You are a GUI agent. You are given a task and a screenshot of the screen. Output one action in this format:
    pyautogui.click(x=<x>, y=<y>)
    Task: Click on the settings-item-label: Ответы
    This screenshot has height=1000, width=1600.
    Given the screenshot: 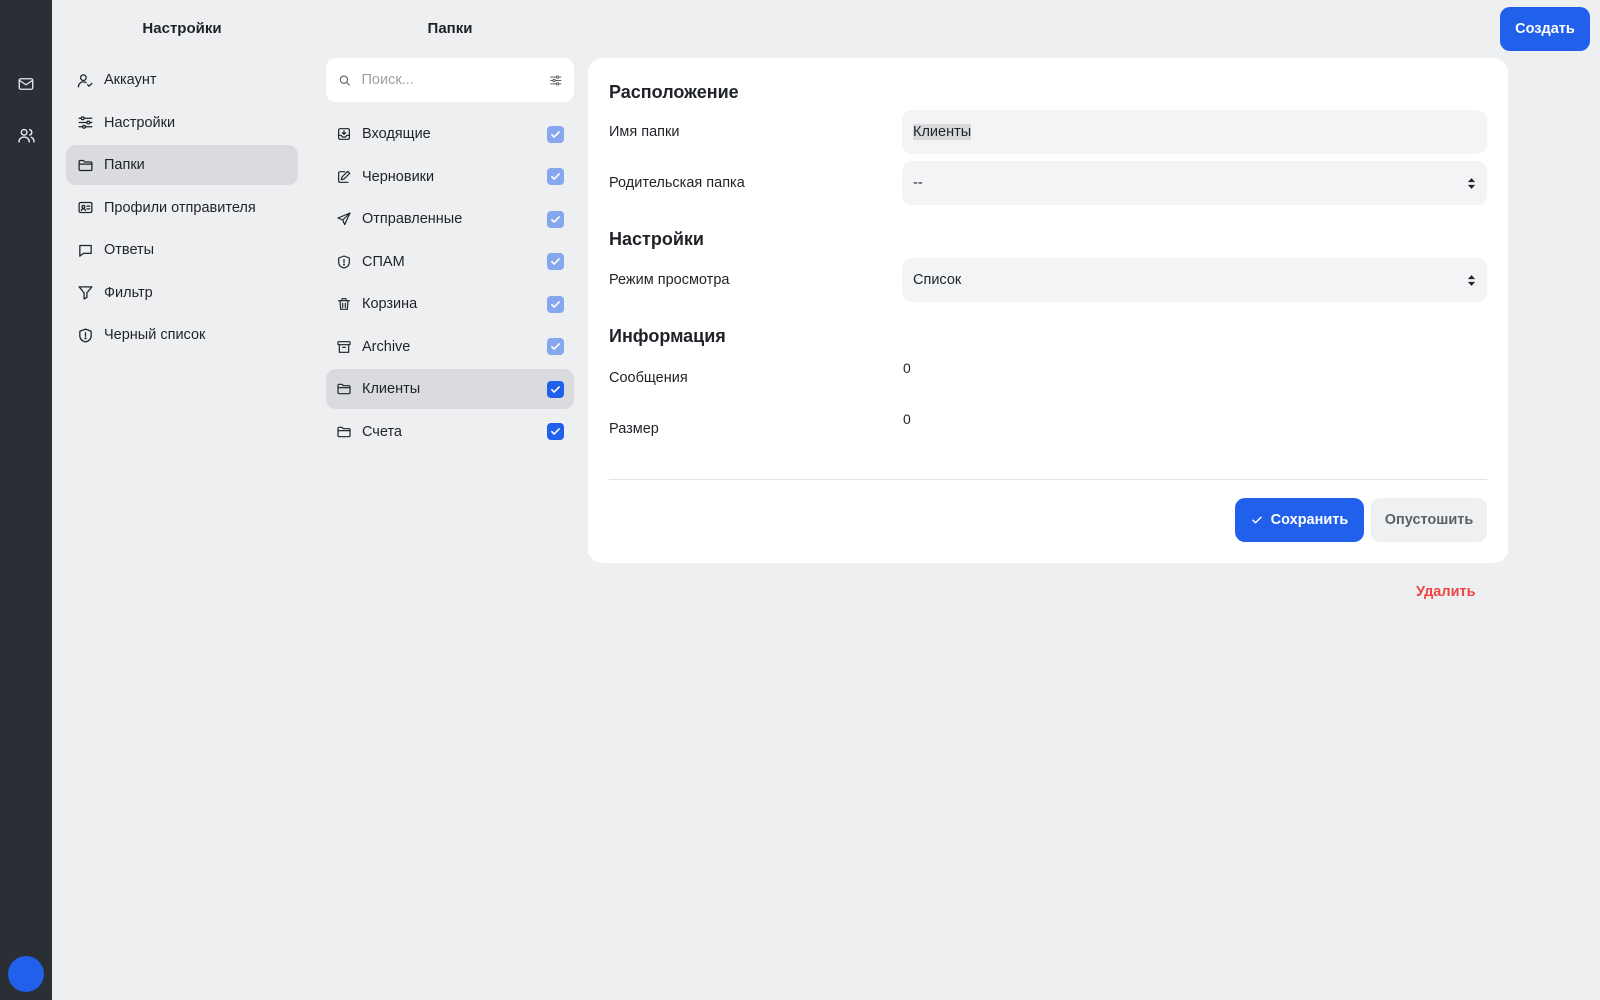 What is the action you would take?
    pyautogui.click(x=129, y=250)
    